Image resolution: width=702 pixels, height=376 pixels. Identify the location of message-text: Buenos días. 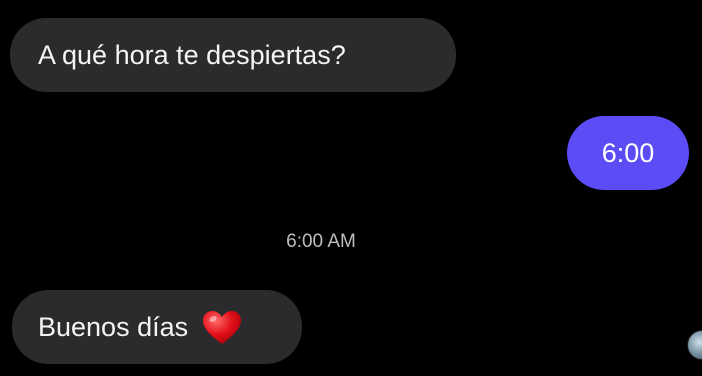
(113, 326).